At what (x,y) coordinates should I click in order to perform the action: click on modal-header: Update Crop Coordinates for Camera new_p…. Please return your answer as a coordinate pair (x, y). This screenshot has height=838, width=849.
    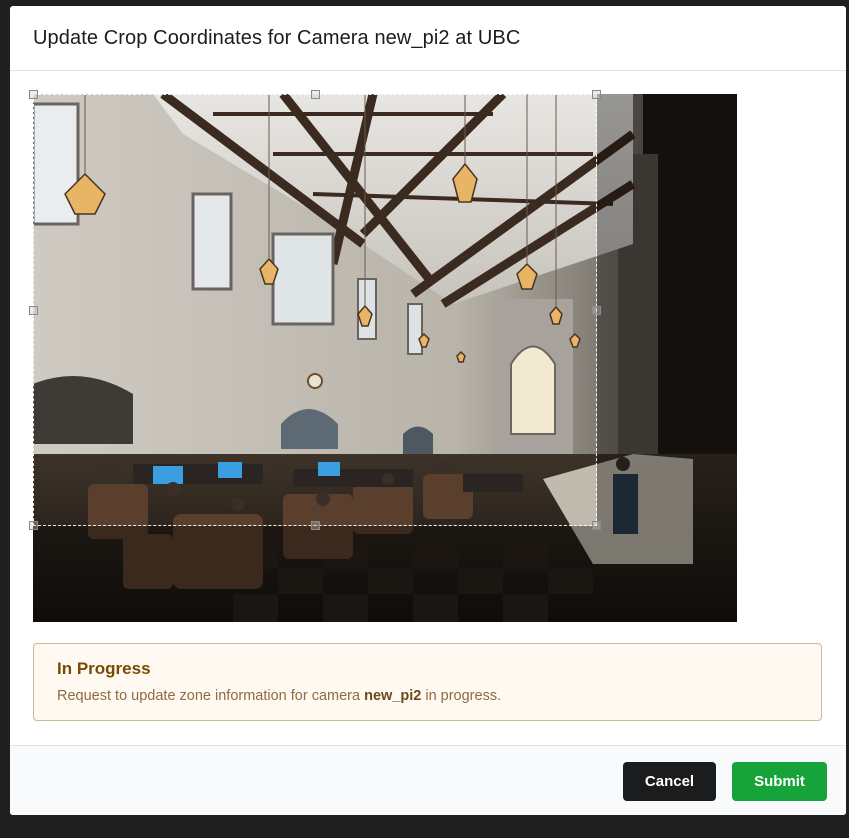
    Looking at the image, I should click on (428, 38).